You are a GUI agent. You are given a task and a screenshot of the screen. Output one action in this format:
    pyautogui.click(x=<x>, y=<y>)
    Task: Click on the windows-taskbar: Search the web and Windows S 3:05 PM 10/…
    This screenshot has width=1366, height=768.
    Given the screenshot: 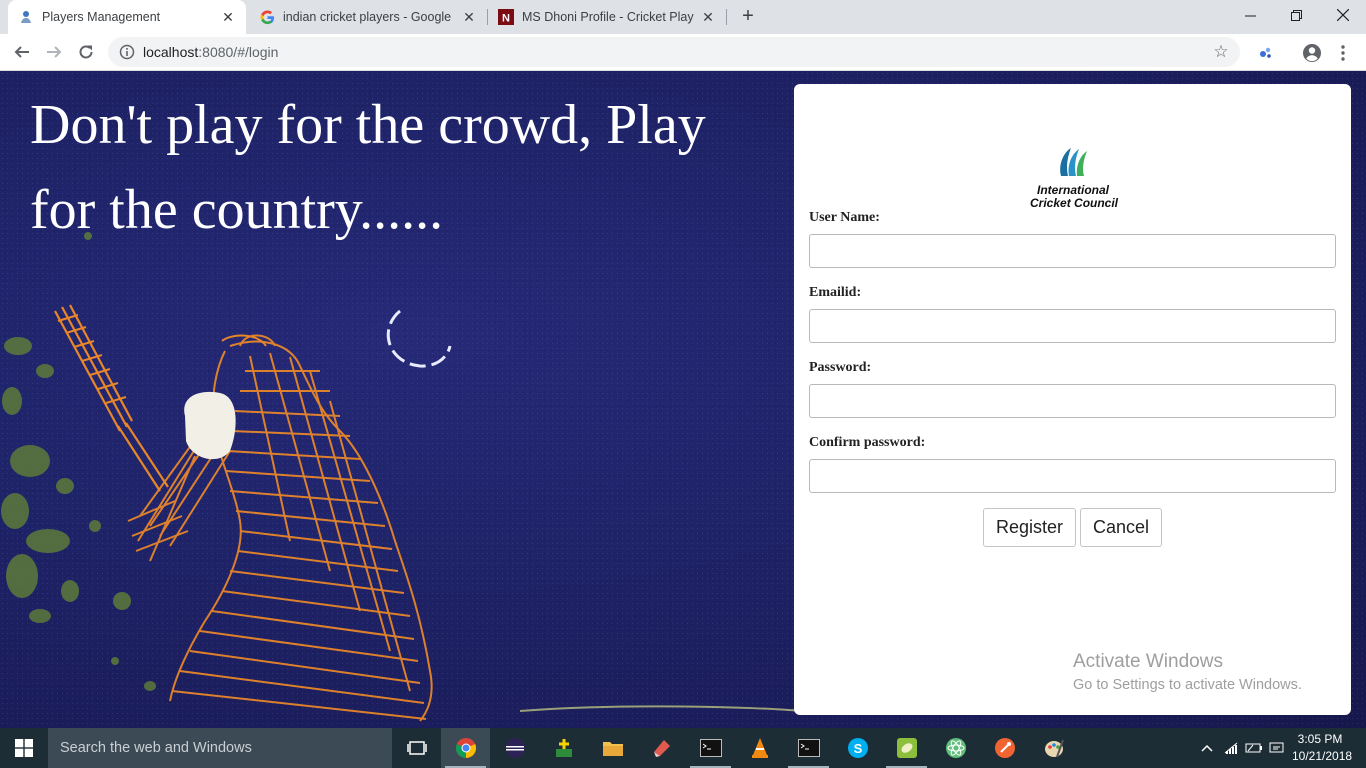 What is the action you would take?
    pyautogui.click(x=683, y=748)
    